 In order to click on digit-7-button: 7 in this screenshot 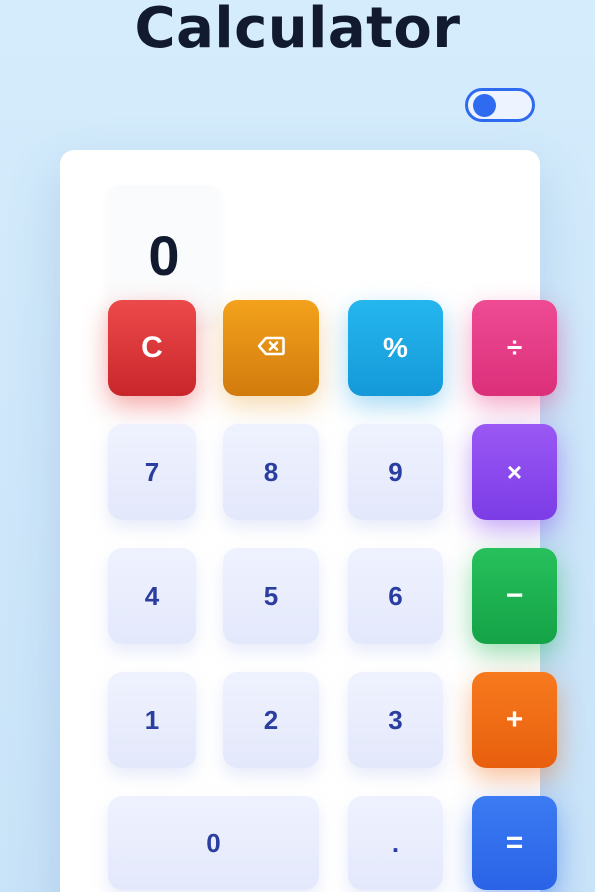, I will do `click(152, 472)`.